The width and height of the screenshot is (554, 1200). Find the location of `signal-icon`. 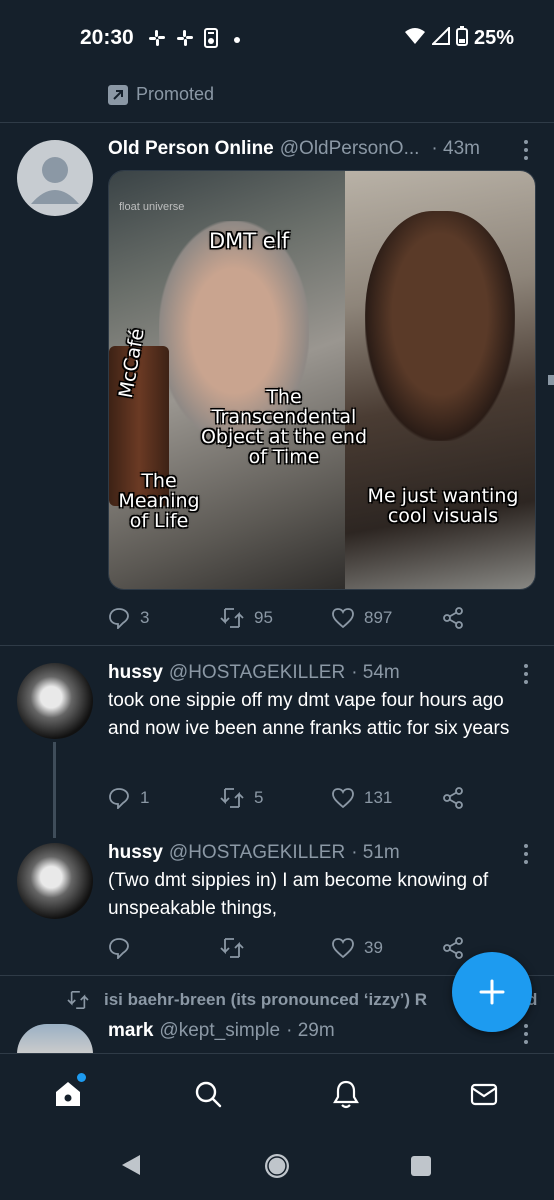

signal-icon is located at coordinates (440, 37).